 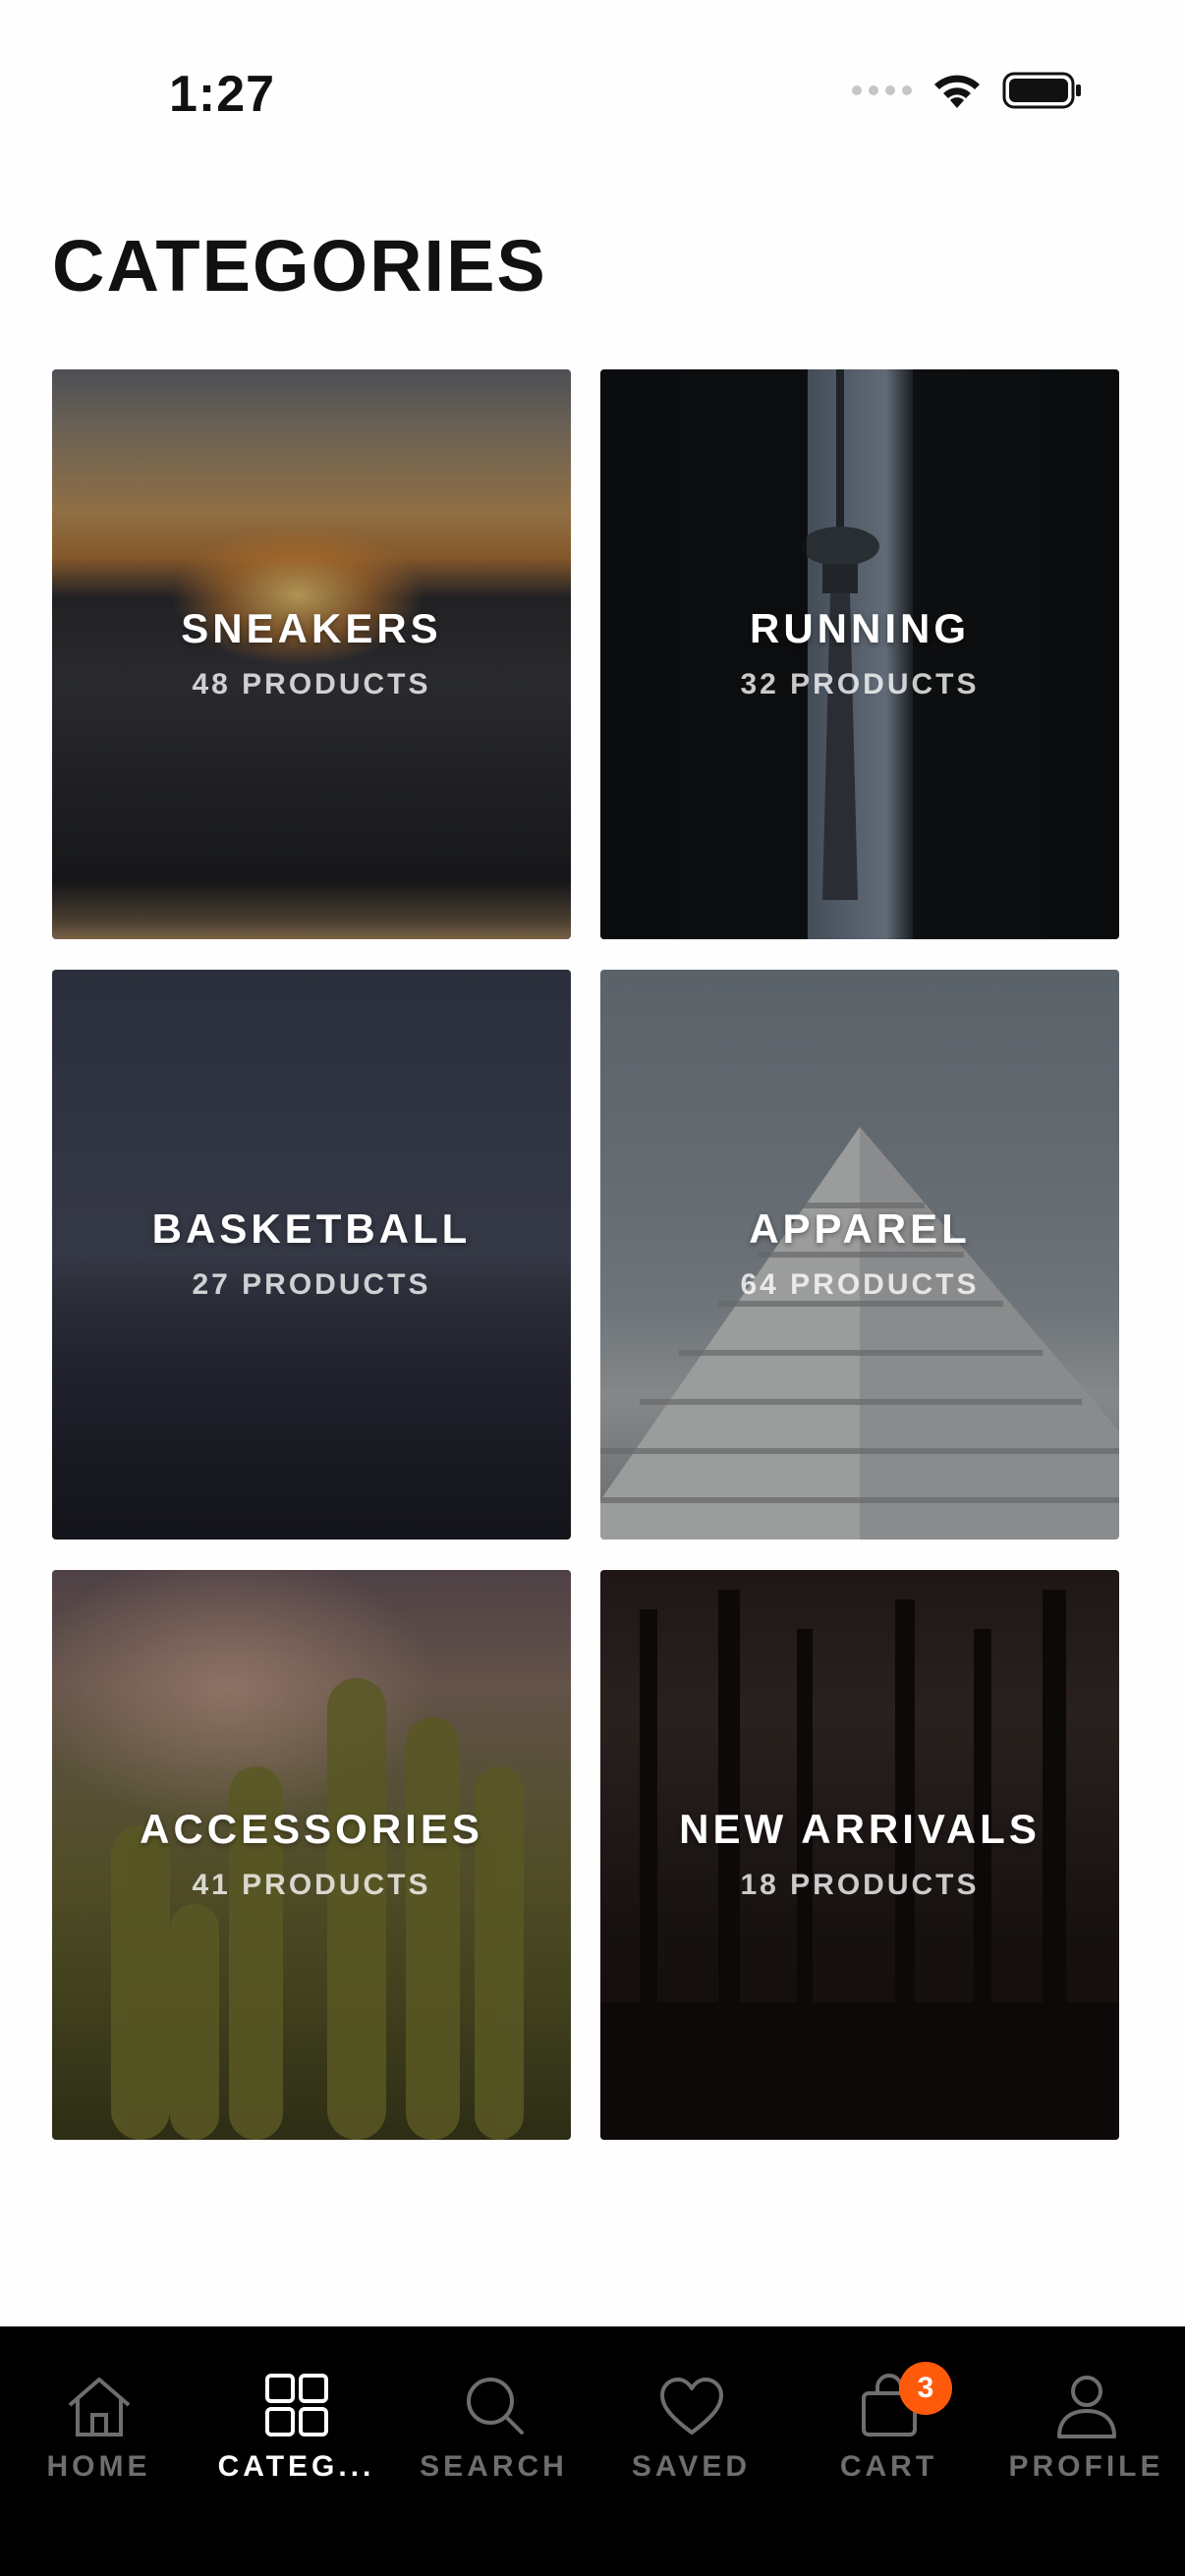 I want to click on category-count: 48 PRODUCTS, so click(x=312, y=684).